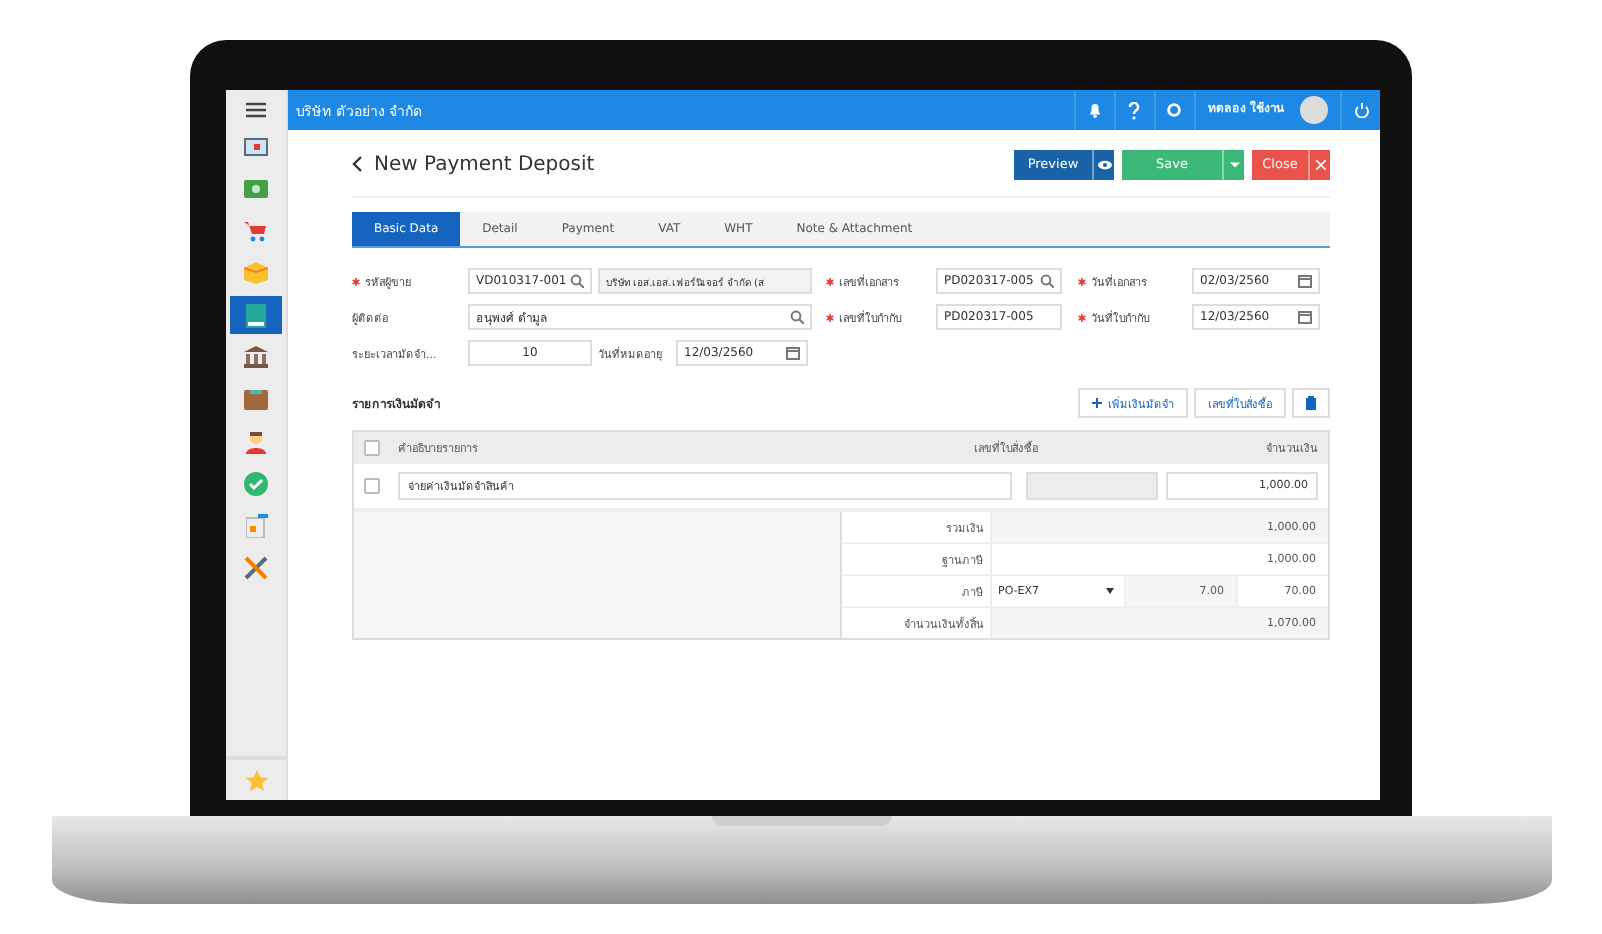  What do you see at coordinates (256, 441) in the screenshot?
I see `person-icon` at bounding box center [256, 441].